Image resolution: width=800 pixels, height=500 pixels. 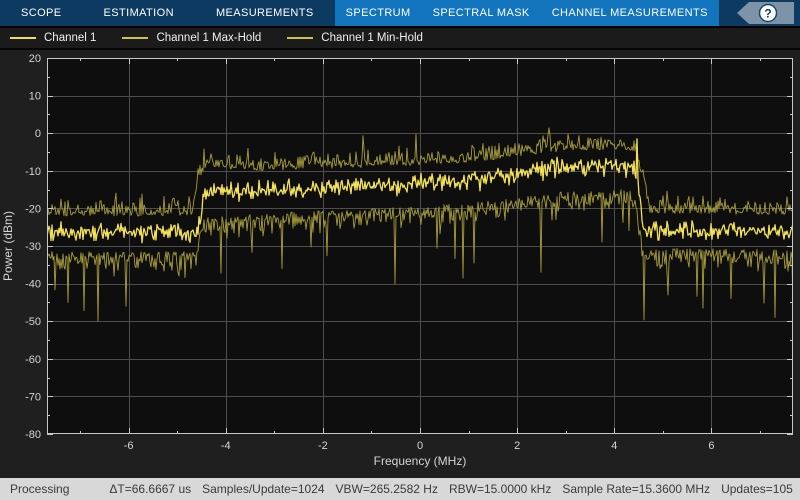 I want to click on legend-item-channel-1-max-hold: Channel 1 Max-Hold, so click(x=191, y=38).